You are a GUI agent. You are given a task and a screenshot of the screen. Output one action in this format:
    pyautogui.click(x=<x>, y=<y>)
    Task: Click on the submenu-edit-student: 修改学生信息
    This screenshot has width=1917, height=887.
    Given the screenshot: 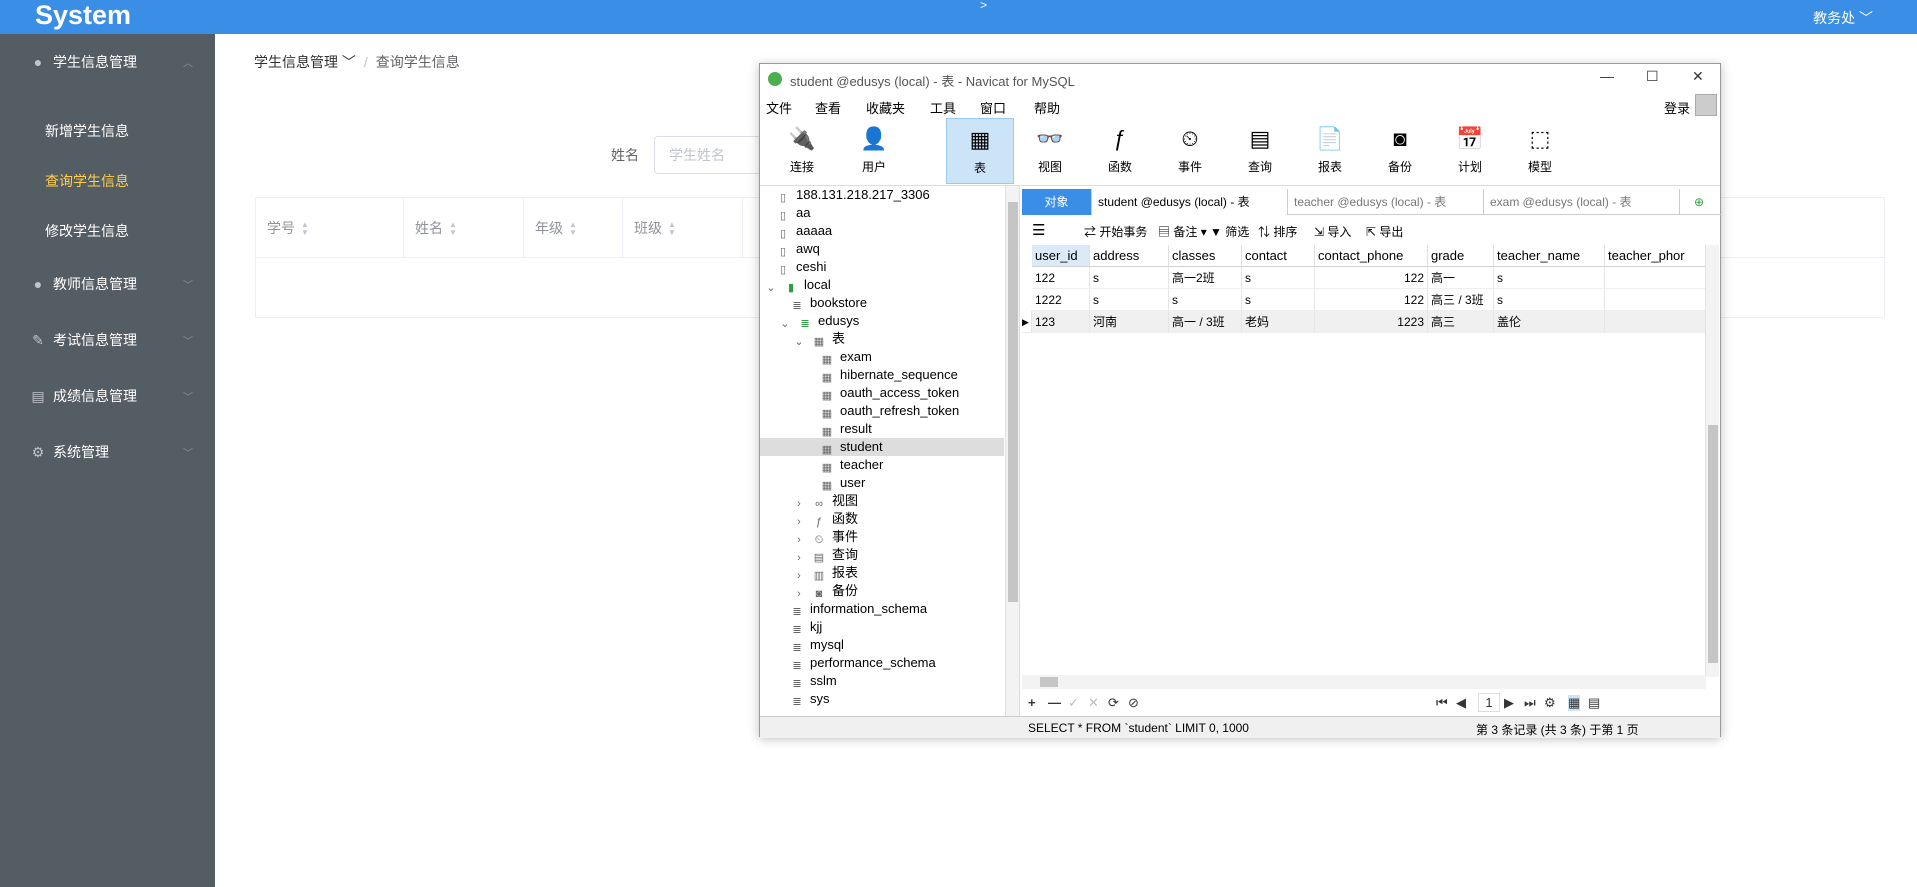 What is the action you would take?
    pyautogui.click(x=107, y=231)
    